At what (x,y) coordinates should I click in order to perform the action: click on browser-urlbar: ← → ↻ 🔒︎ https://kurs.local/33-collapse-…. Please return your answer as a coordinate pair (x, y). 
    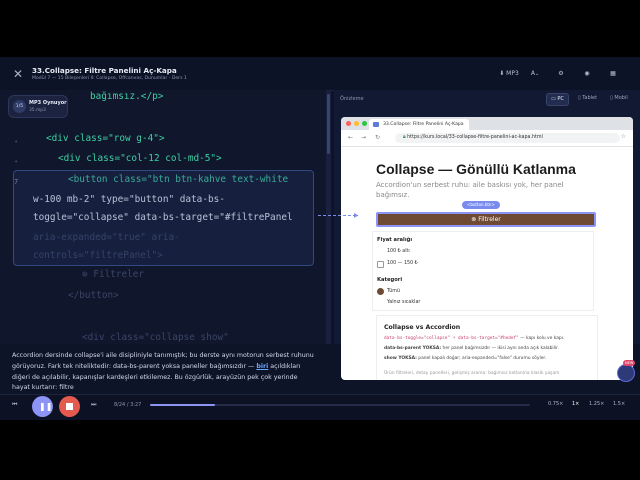
    Looking at the image, I should click on (487, 138).